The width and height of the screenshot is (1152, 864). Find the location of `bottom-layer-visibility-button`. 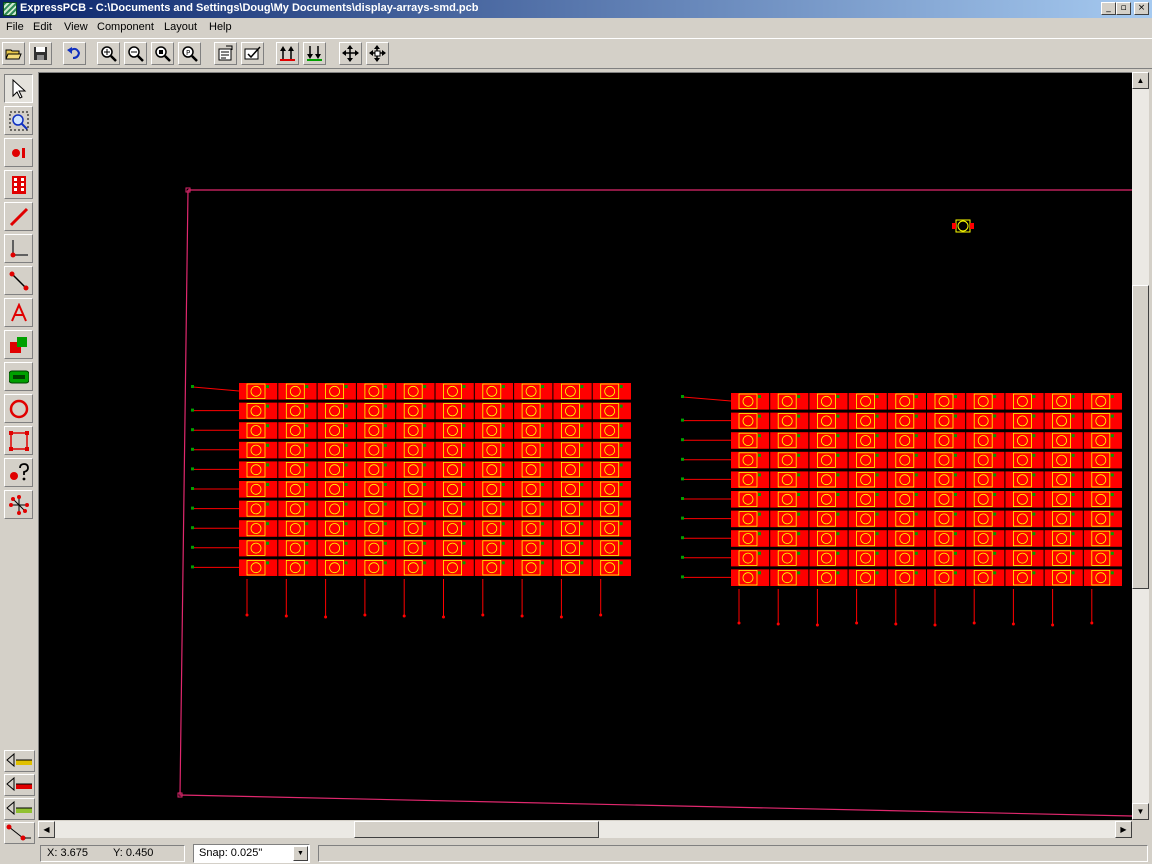

bottom-layer-visibility-button is located at coordinates (19, 785).